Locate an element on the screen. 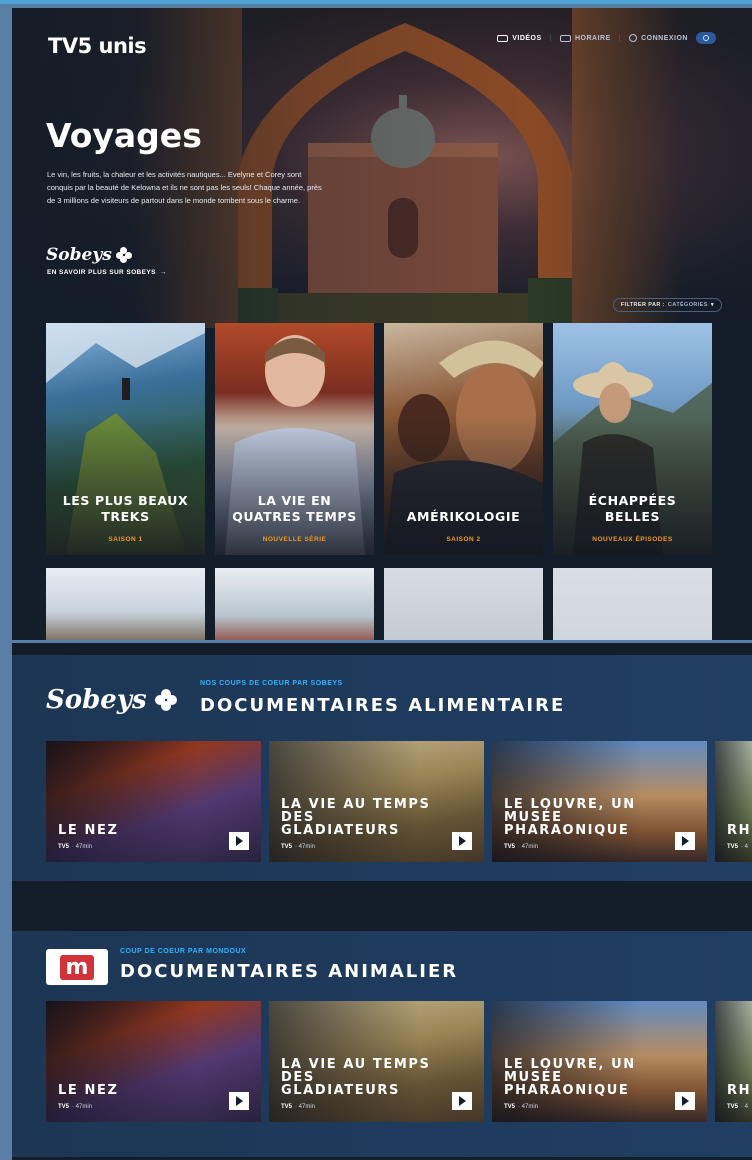 This screenshot has height=1160, width=752. show-title: AMÉRIKOLOGIE is located at coordinates (463, 516).